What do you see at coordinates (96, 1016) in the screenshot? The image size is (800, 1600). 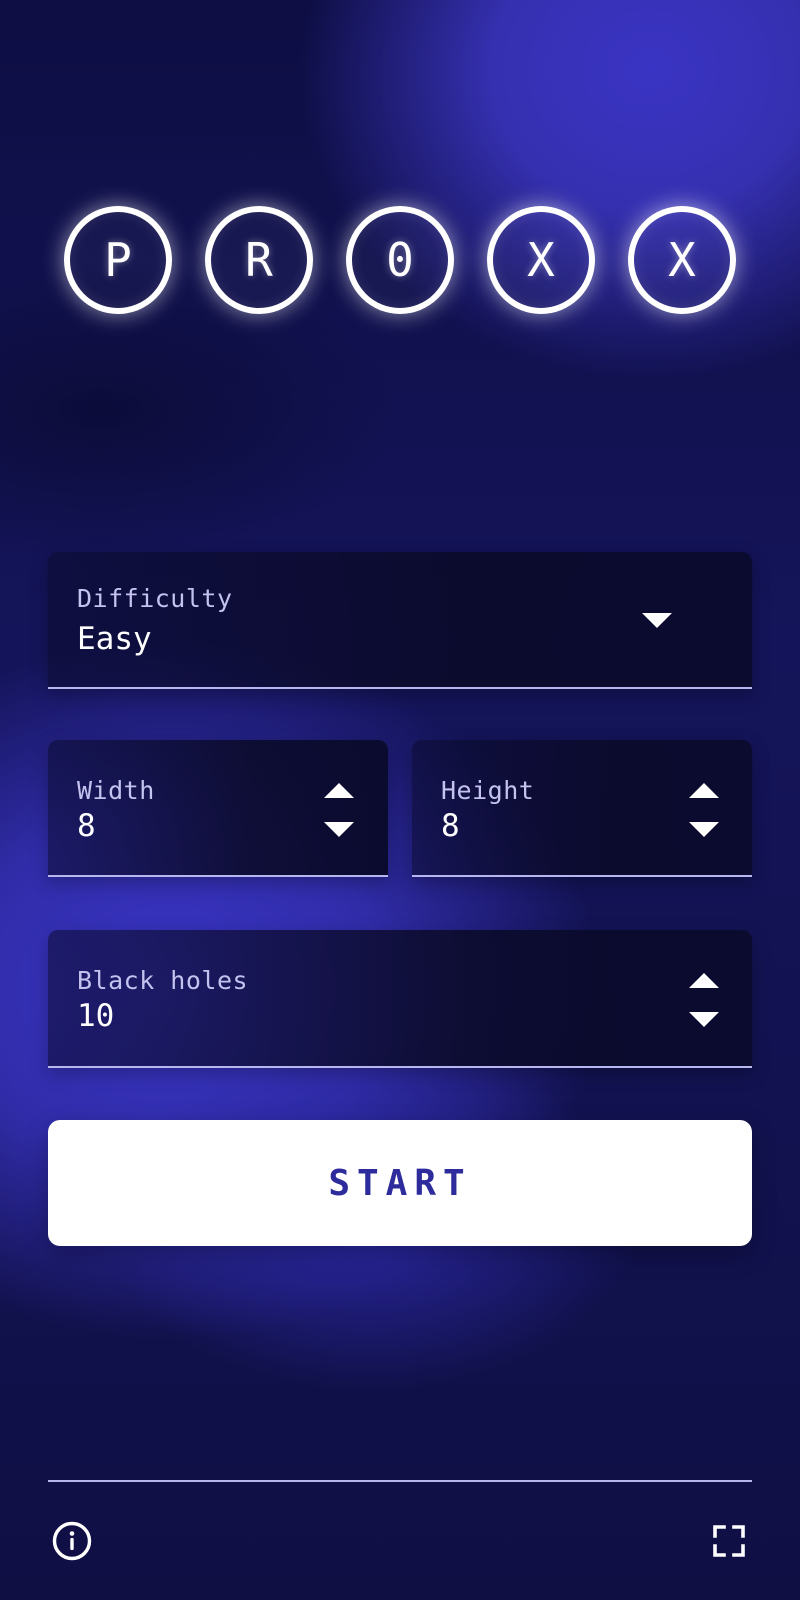 I see `black-holes-value: 10` at bounding box center [96, 1016].